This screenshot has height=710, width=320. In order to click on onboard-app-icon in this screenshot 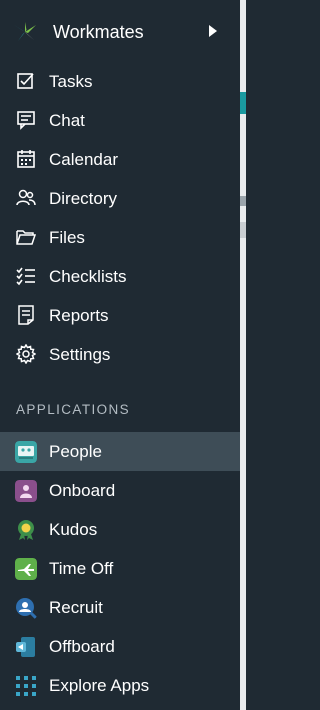, I will do `click(26, 491)`.